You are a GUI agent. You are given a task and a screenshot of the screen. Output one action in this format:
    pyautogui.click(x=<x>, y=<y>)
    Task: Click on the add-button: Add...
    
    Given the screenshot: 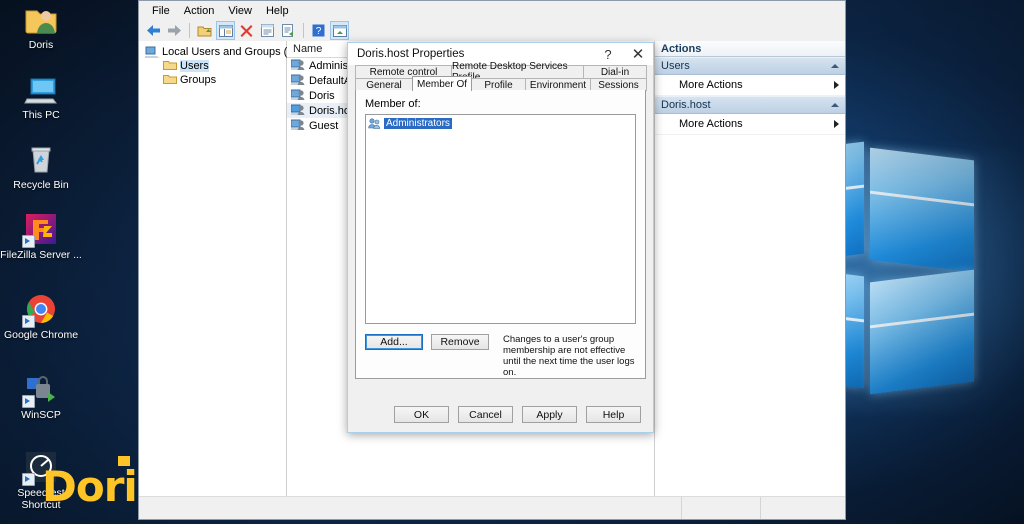 What is the action you would take?
    pyautogui.click(x=394, y=342)
    